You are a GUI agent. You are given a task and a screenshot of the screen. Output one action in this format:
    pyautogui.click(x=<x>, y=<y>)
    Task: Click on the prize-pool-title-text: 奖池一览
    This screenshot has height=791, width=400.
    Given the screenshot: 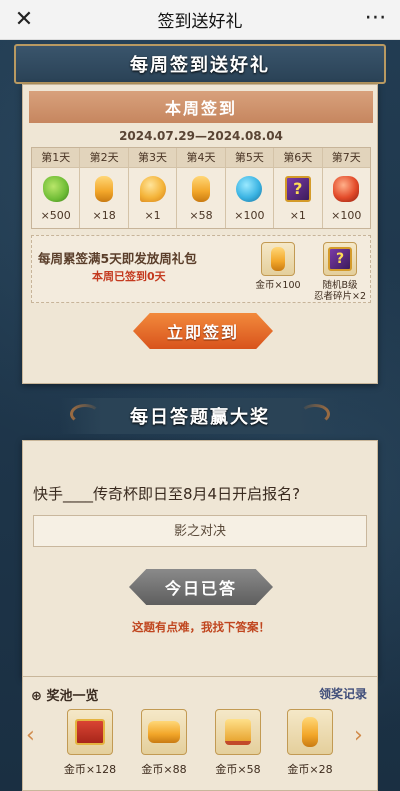 What is the action you would take?
    pyautogui.click(x=72, y=696)
    